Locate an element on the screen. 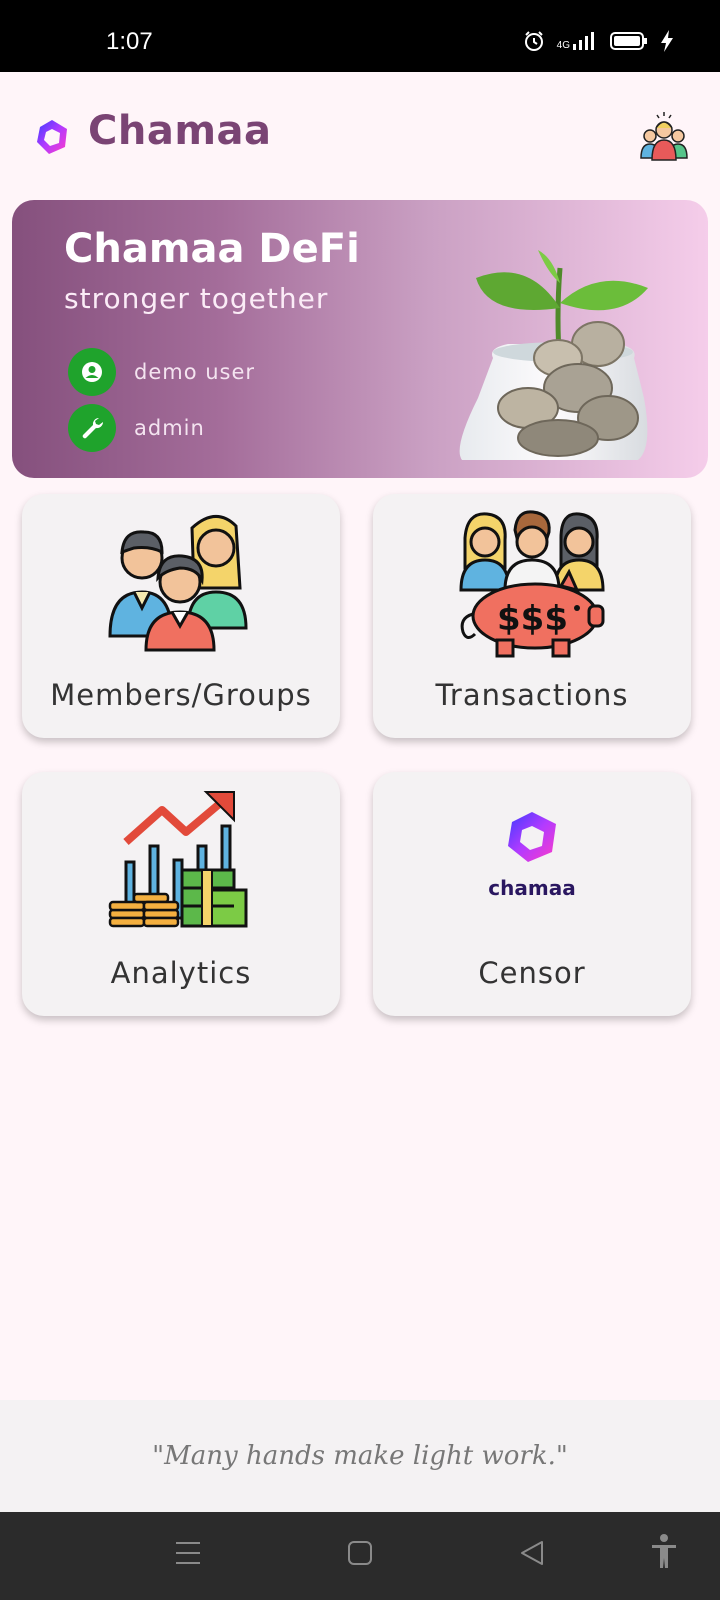 The height and width of the screenshot is (1600, 720). user-row: demo user is located at coordinates (161, 372).